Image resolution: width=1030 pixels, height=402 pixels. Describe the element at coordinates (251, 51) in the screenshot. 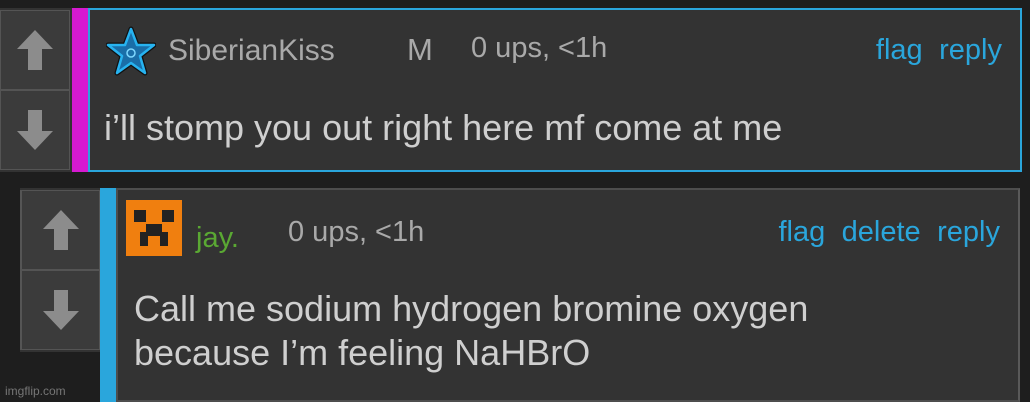

I see `username: SiberianKiss` at that location.